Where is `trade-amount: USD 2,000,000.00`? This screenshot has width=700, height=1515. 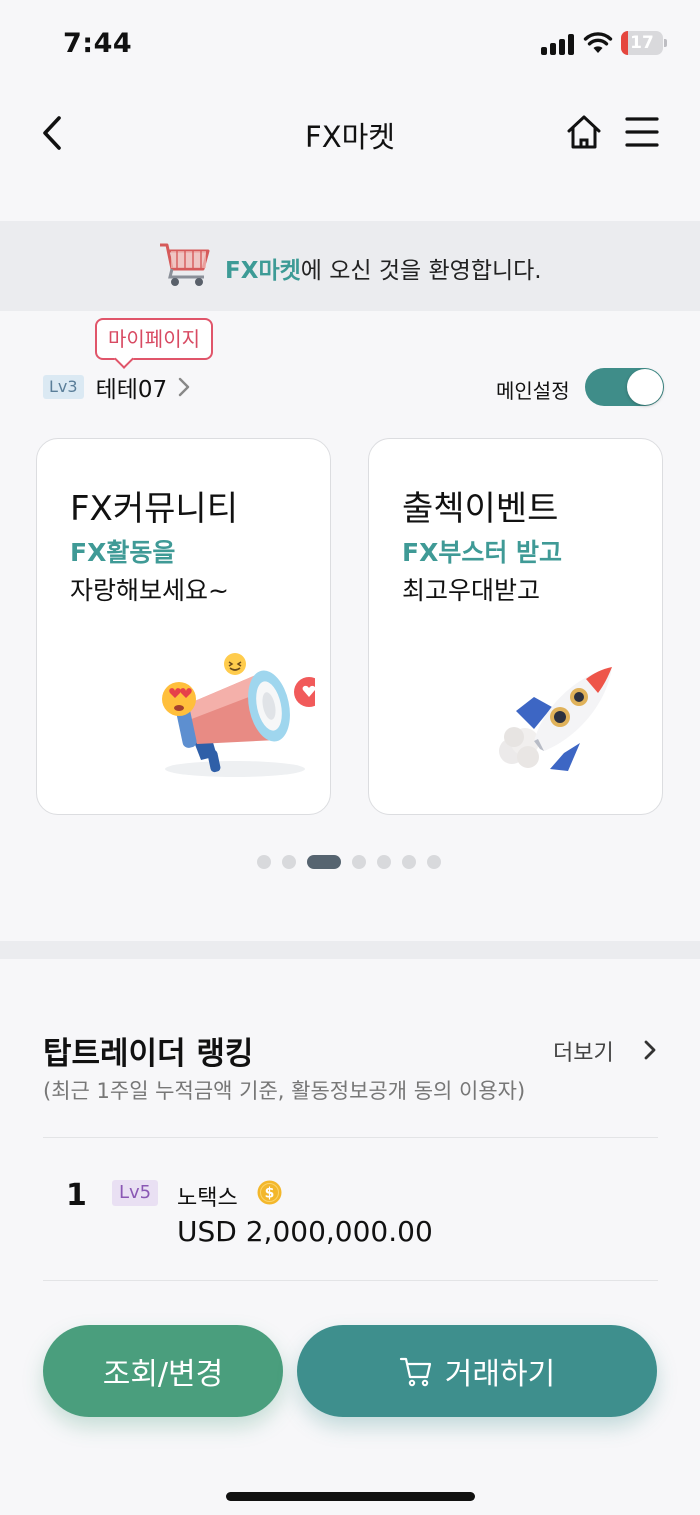 trade-amount: USD 2,000,000.00 is located at coordinates (305, 1231).